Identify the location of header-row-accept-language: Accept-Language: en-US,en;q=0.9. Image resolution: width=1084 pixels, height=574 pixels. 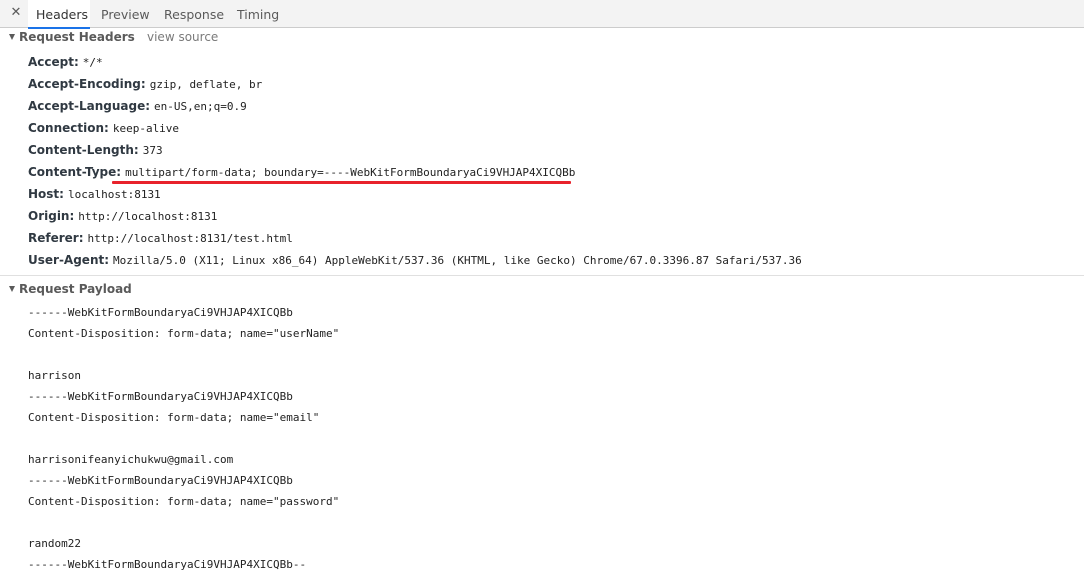
(137, 105).